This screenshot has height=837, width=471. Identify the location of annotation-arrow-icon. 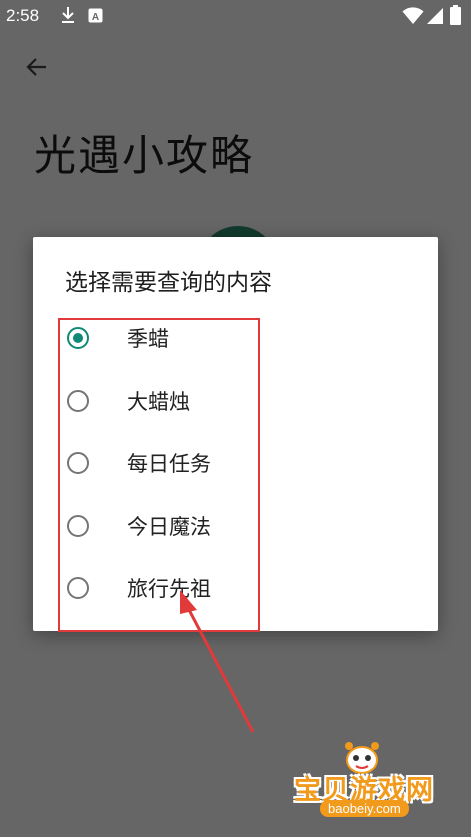
(217, 661).